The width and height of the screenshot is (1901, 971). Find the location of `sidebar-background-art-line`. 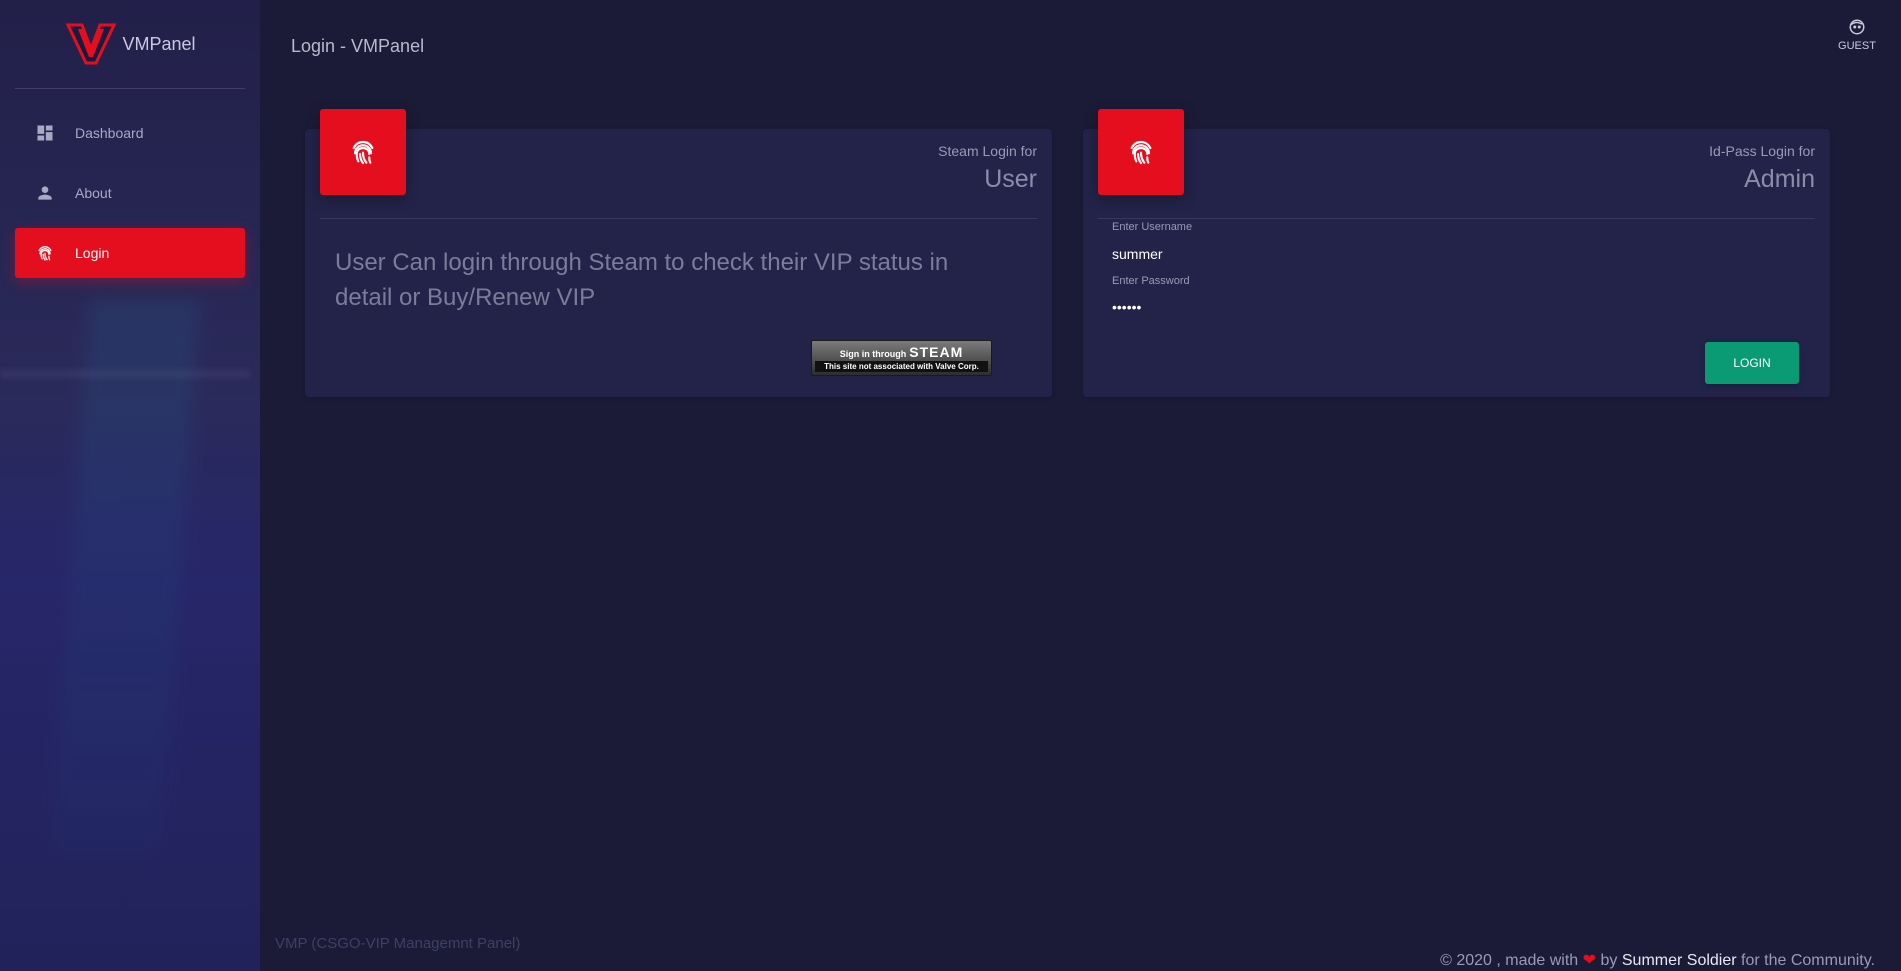

sidebar-background-art-line is located at coordinates (125, 374).